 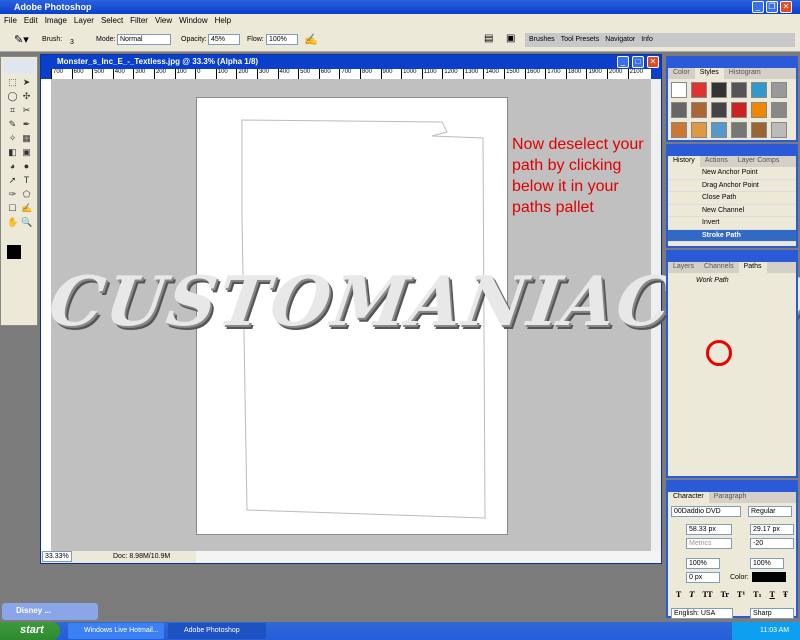 What do you see at coordinates (57, 556) in the screenshot?
I see `zoom-field: 33.33%` at bounding box center [57, 556].